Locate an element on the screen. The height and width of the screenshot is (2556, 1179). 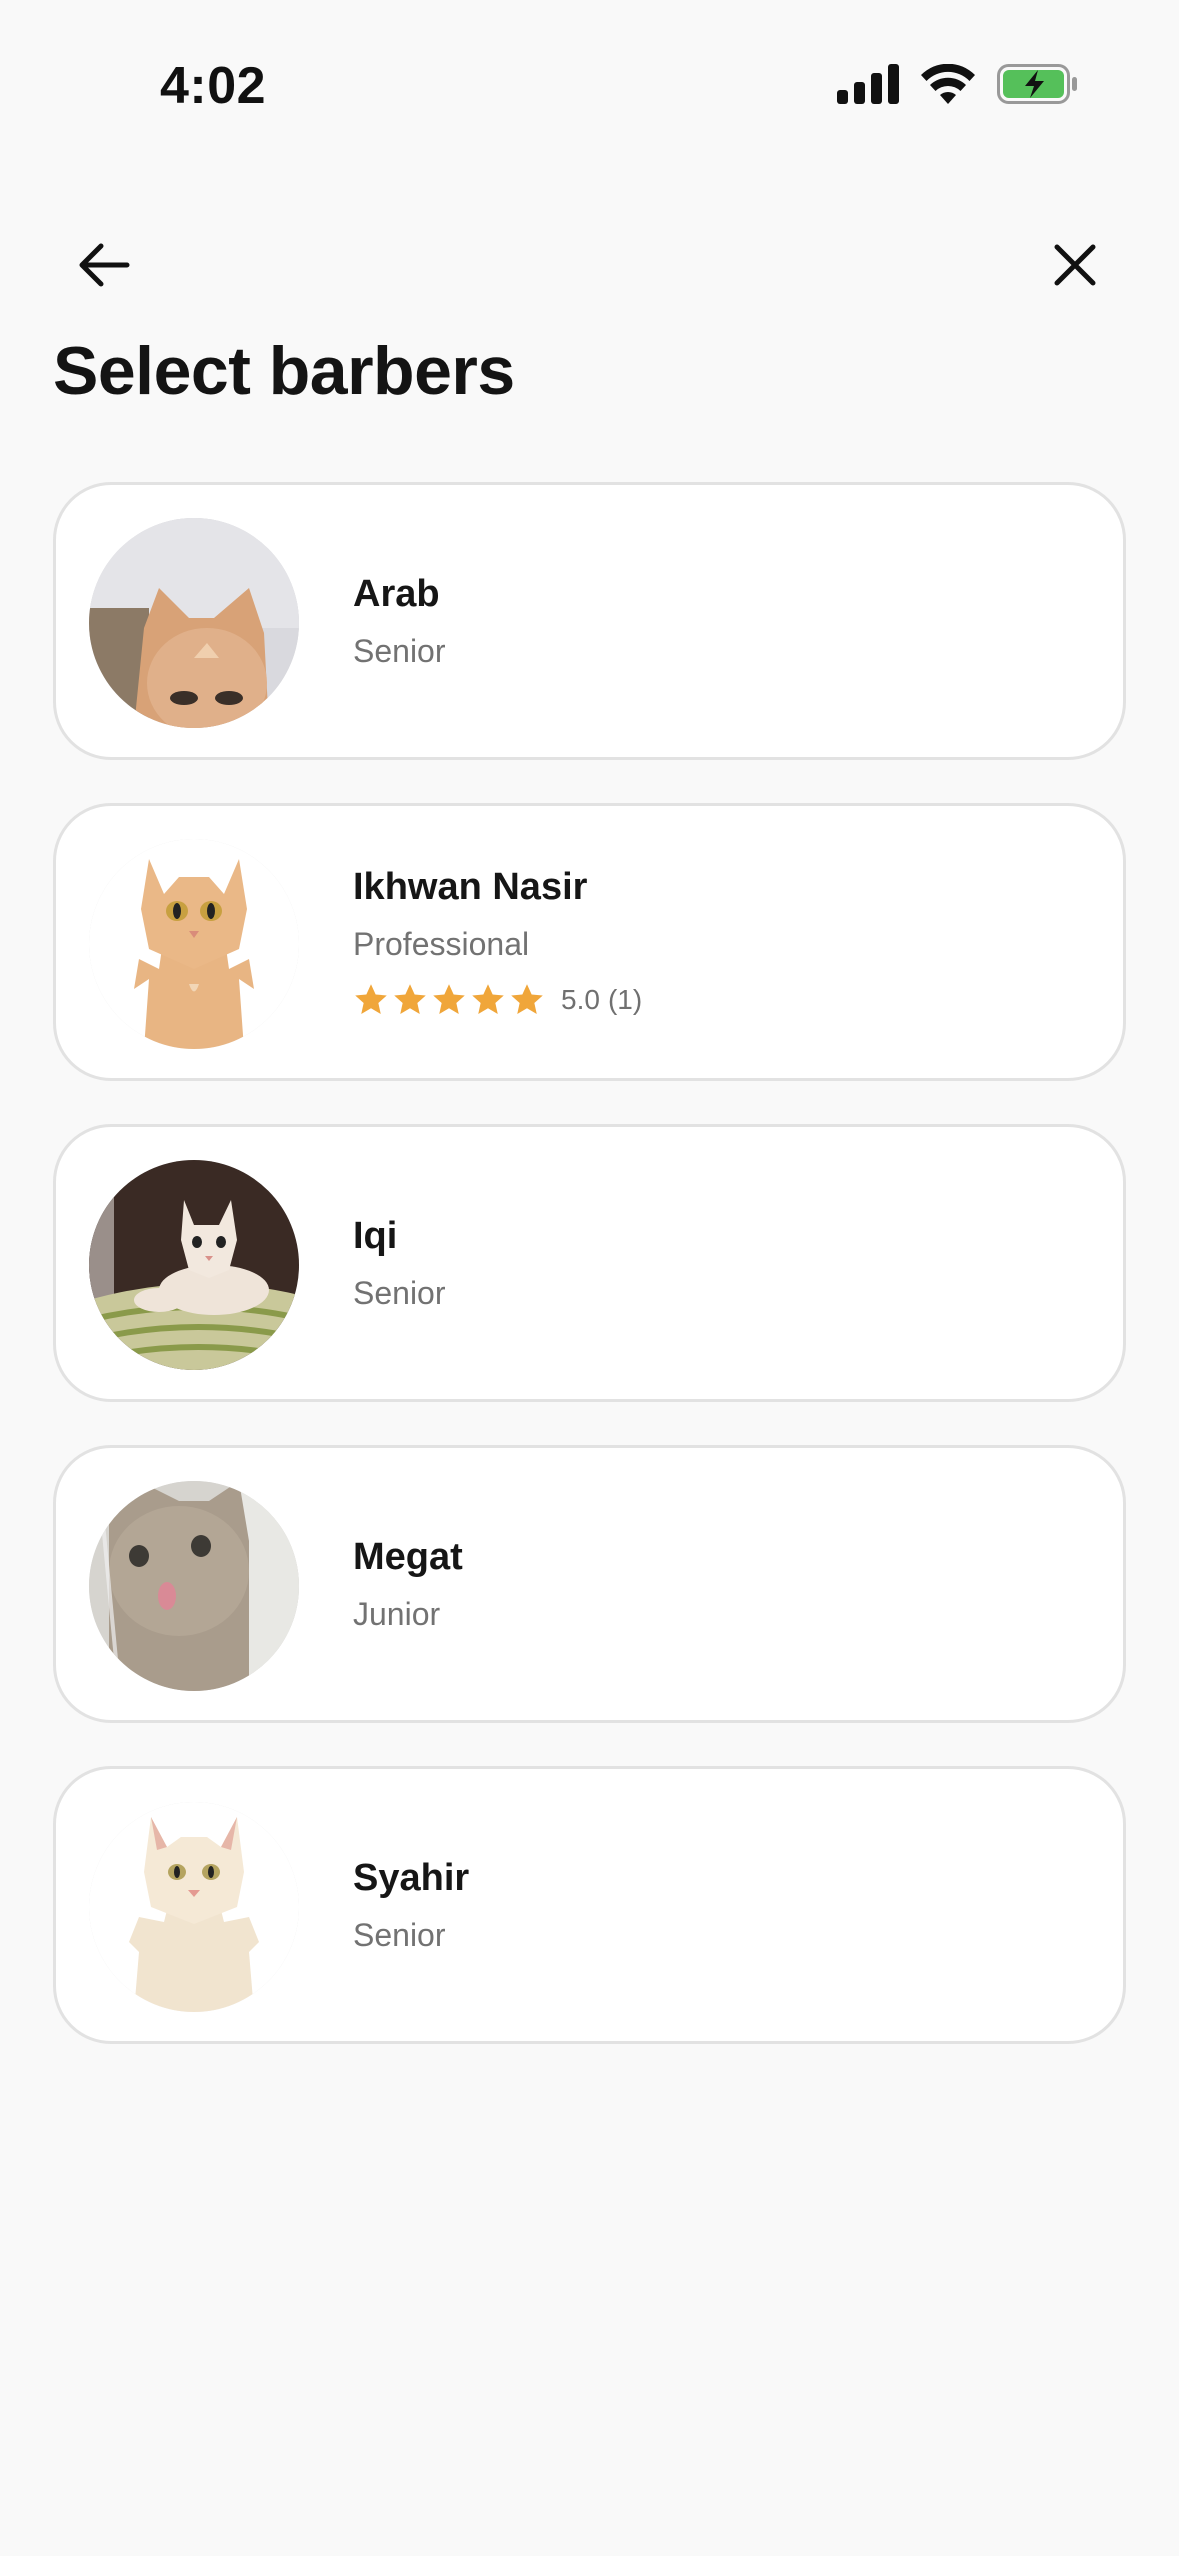
barber-info: Iqi Senior is located at coordinates (399, 1263).